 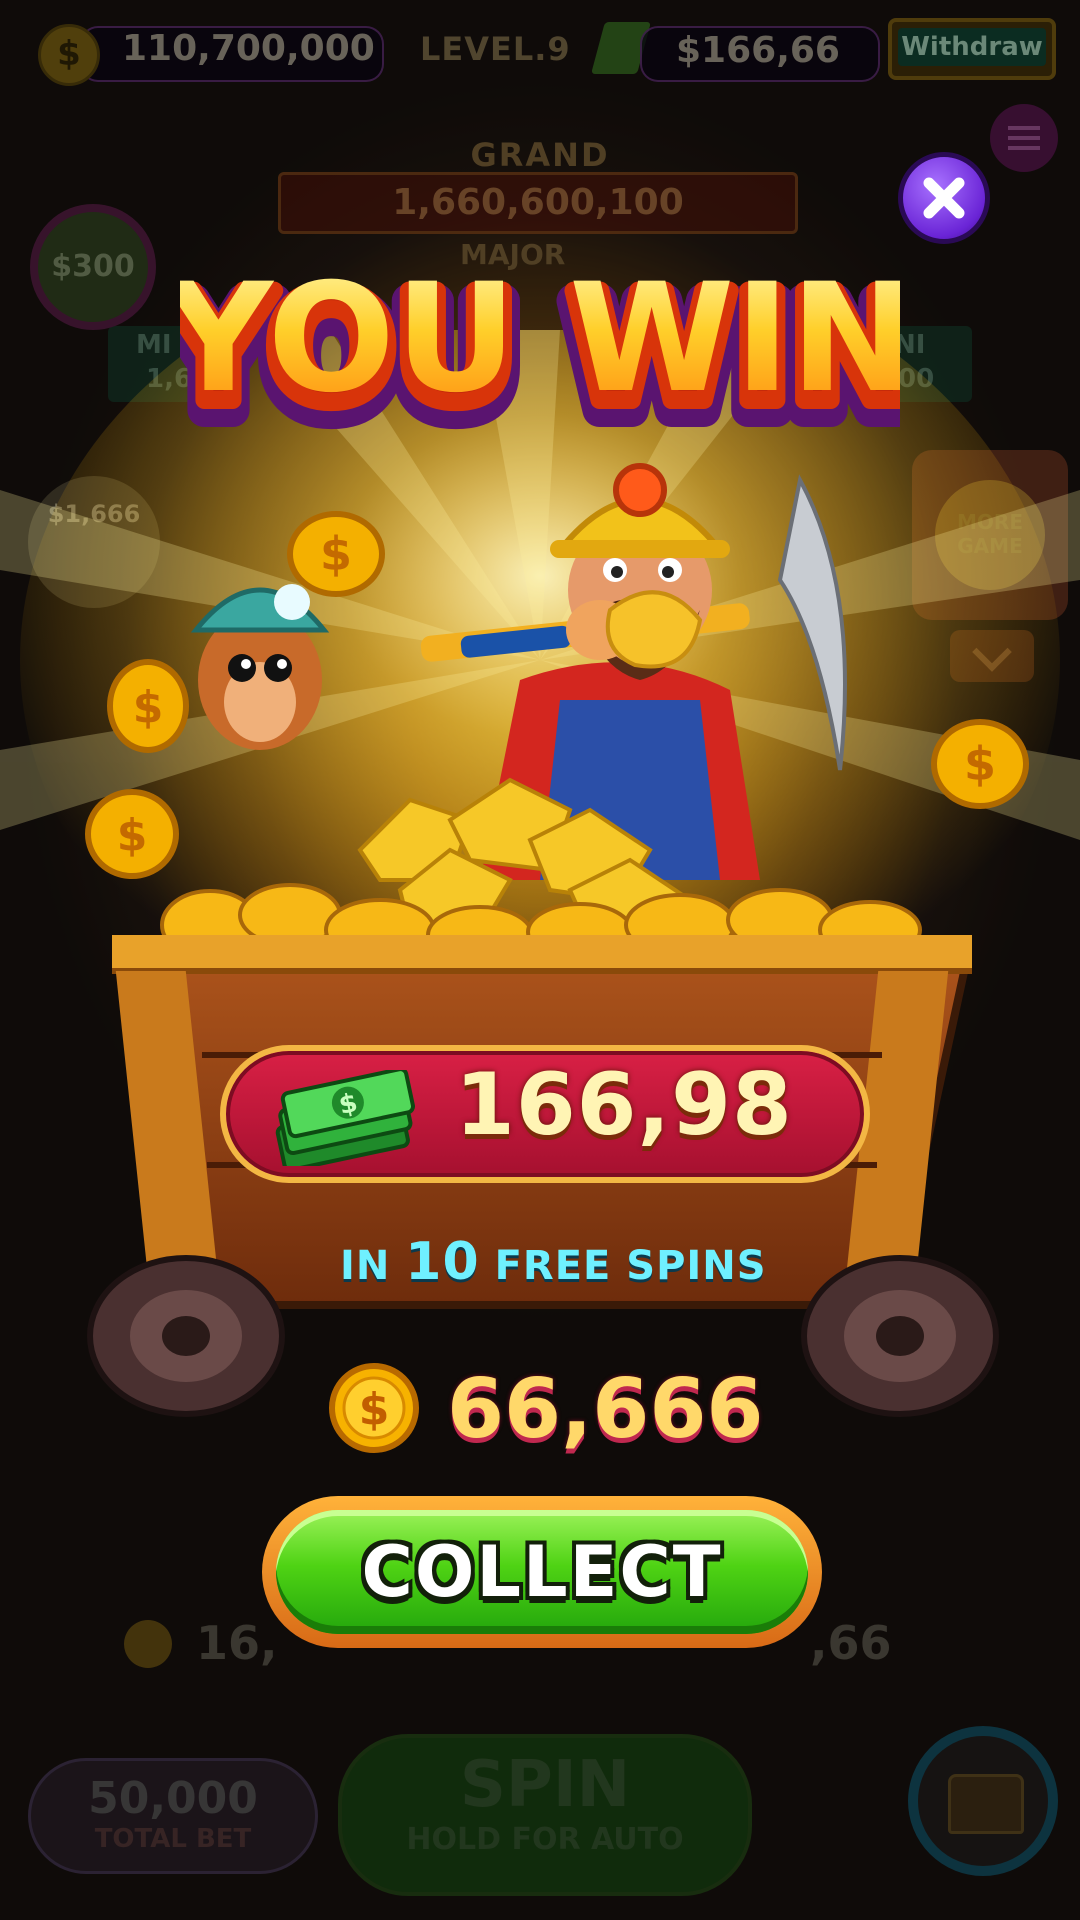 I want to click on cash-stack-icon: $, so click(x=345, y=1118).